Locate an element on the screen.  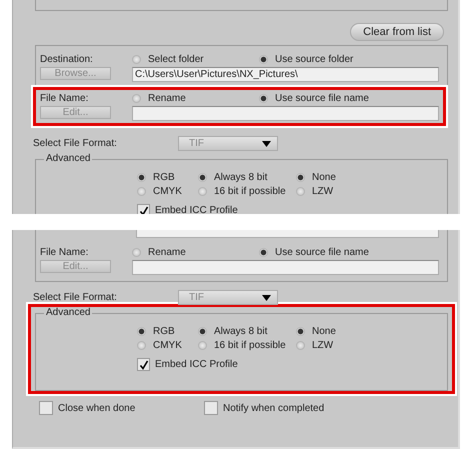
radio-label: Use source folder is located at coordinates (314, 59).